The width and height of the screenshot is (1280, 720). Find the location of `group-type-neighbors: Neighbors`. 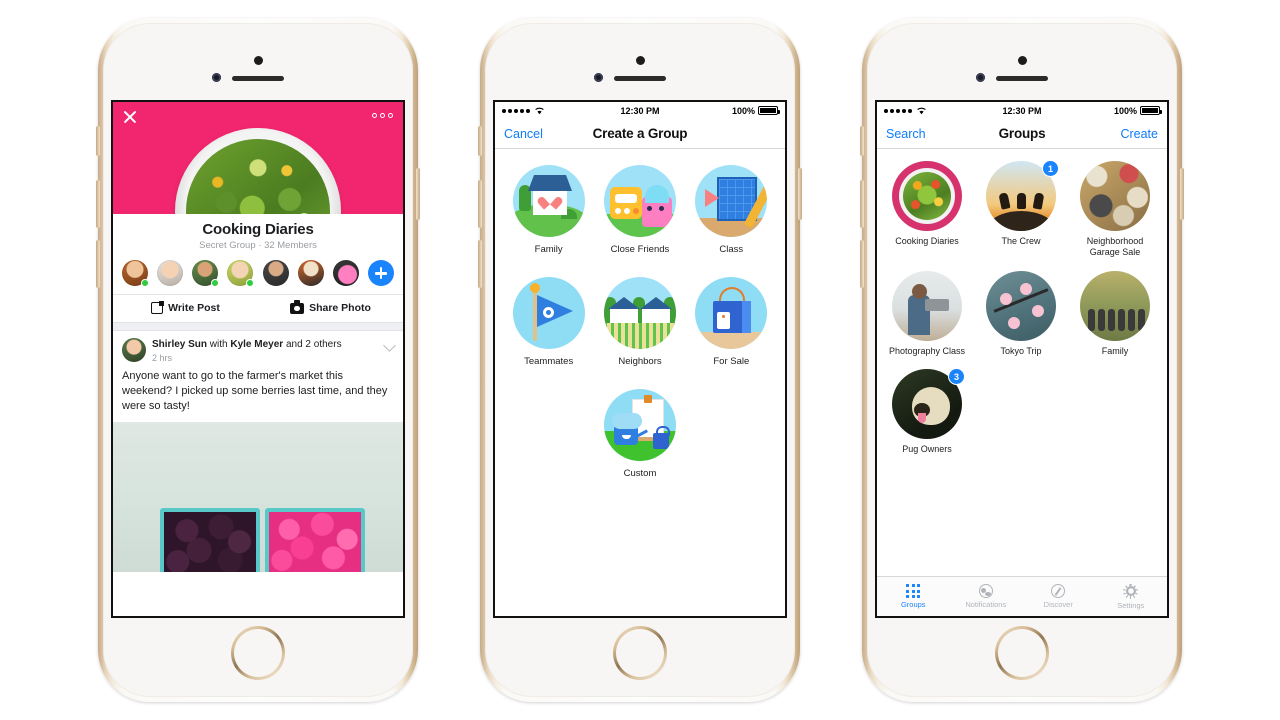

group-type-neighbors: Neighbors is located at coordinates (640, 322).